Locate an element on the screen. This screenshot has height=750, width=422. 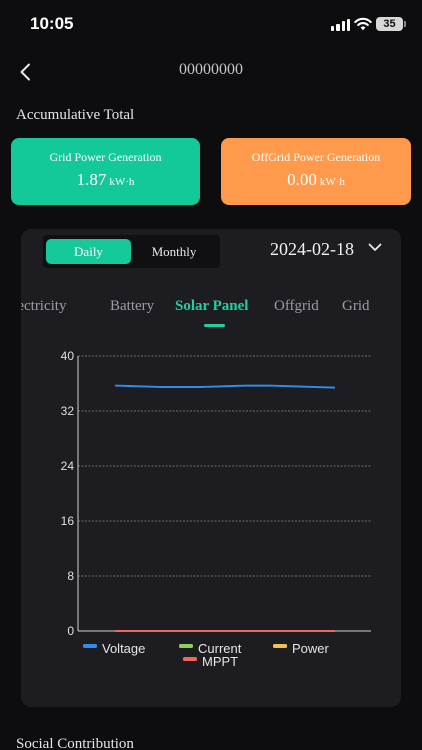
active-tab-indicator is located at coordinates (214, 325).